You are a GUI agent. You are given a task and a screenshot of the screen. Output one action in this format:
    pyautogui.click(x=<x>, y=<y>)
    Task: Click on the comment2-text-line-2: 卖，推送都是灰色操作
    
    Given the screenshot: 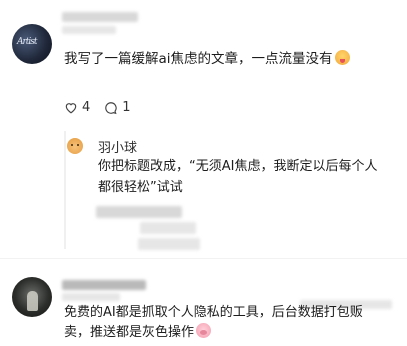 What is the action you would take?
    pyautogui.click(x=213, y=333)
    